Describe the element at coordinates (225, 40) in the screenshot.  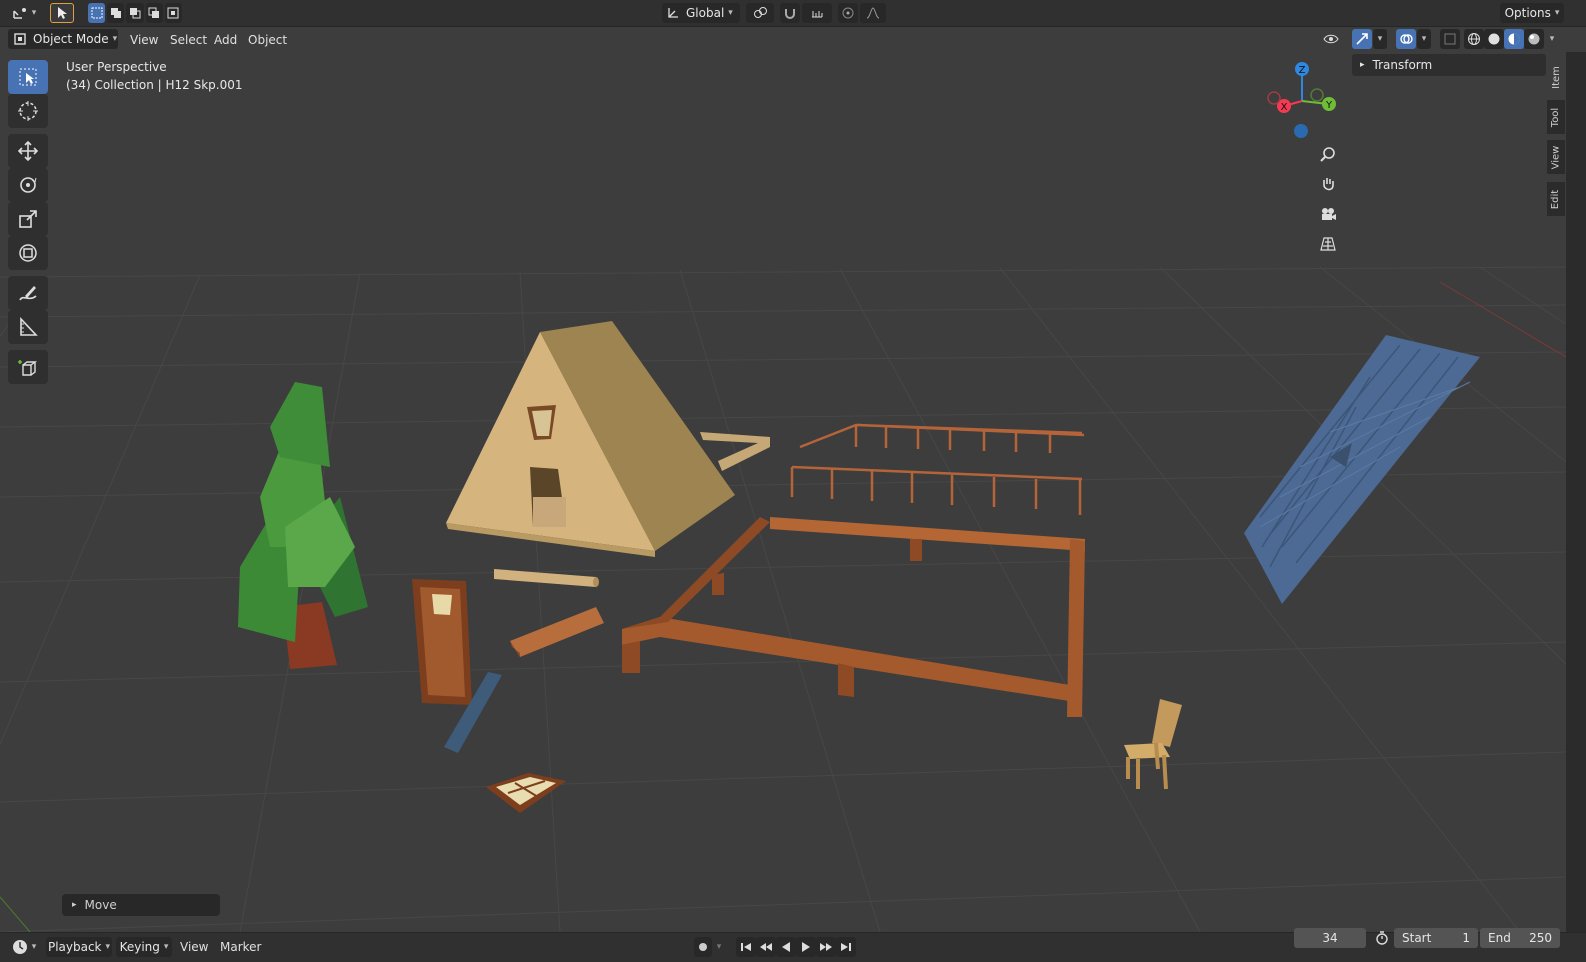
I see `menu-add: Add` at that location.